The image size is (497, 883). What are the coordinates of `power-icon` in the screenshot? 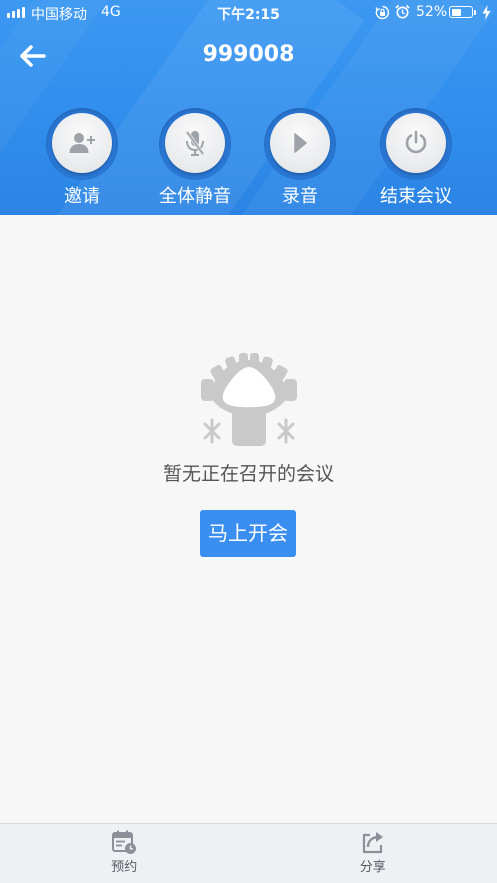 It's located at (416, 142).